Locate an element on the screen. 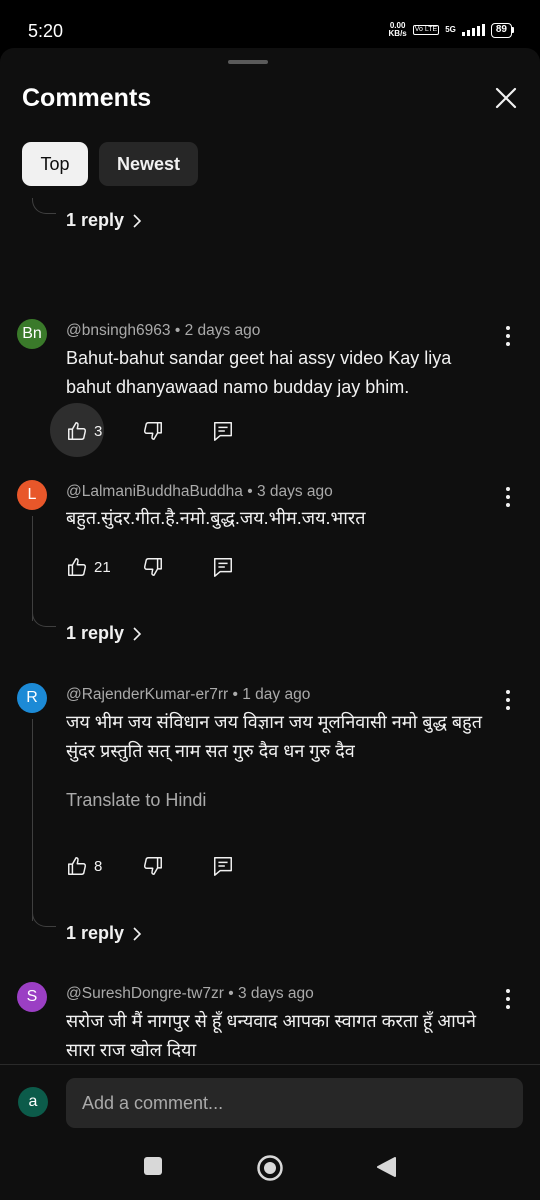  comment-meta: @bnsingh6963 • 2 days ago is located at coordinates (163, 330).